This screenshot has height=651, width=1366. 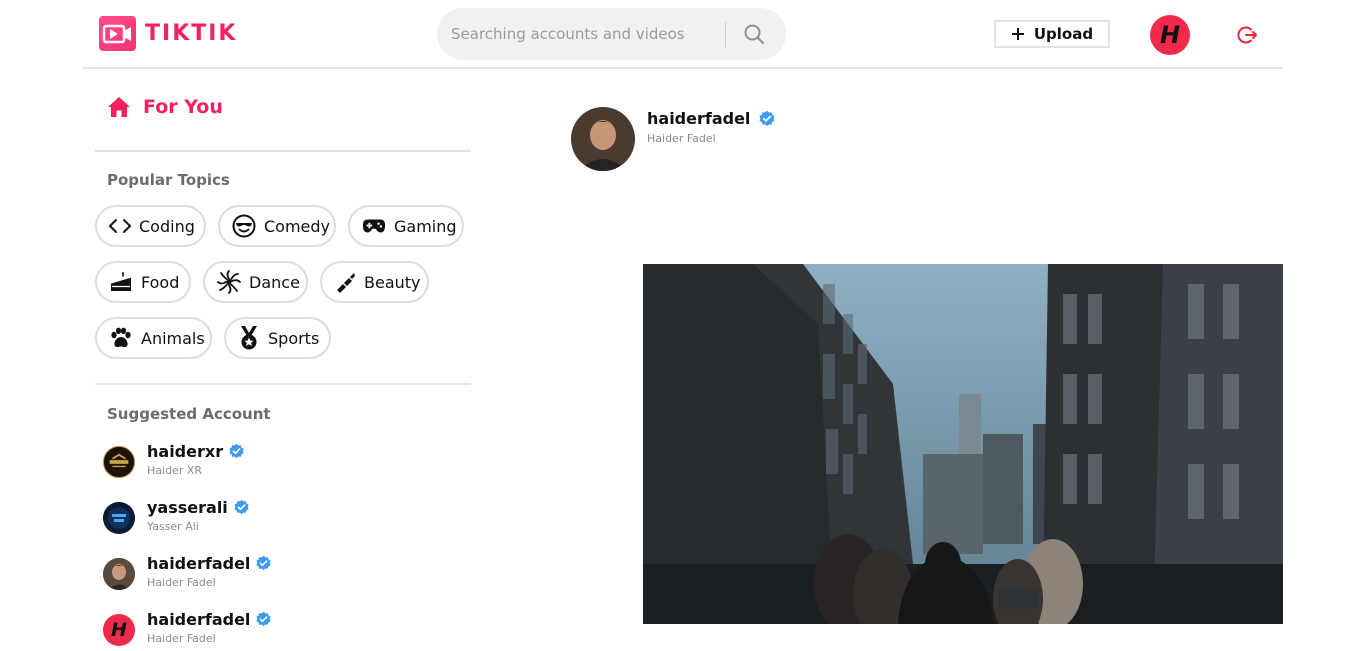 What do you see at coordinates (249, 338) in the screenshot?
I see `medal-icon` at bounding box center [249, 338].